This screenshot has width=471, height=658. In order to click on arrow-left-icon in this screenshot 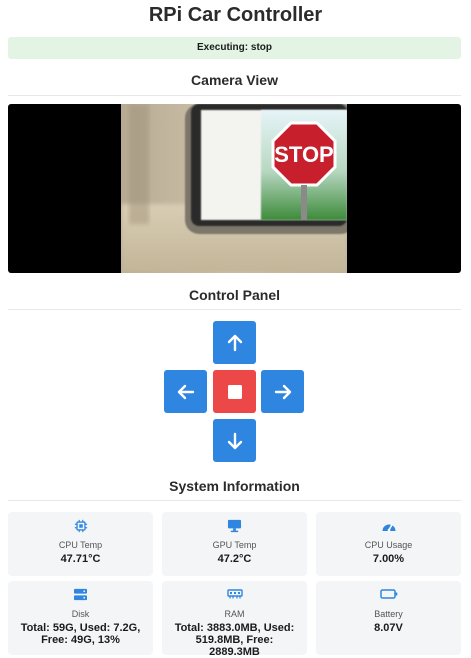, I will do `click(185, 391)`.